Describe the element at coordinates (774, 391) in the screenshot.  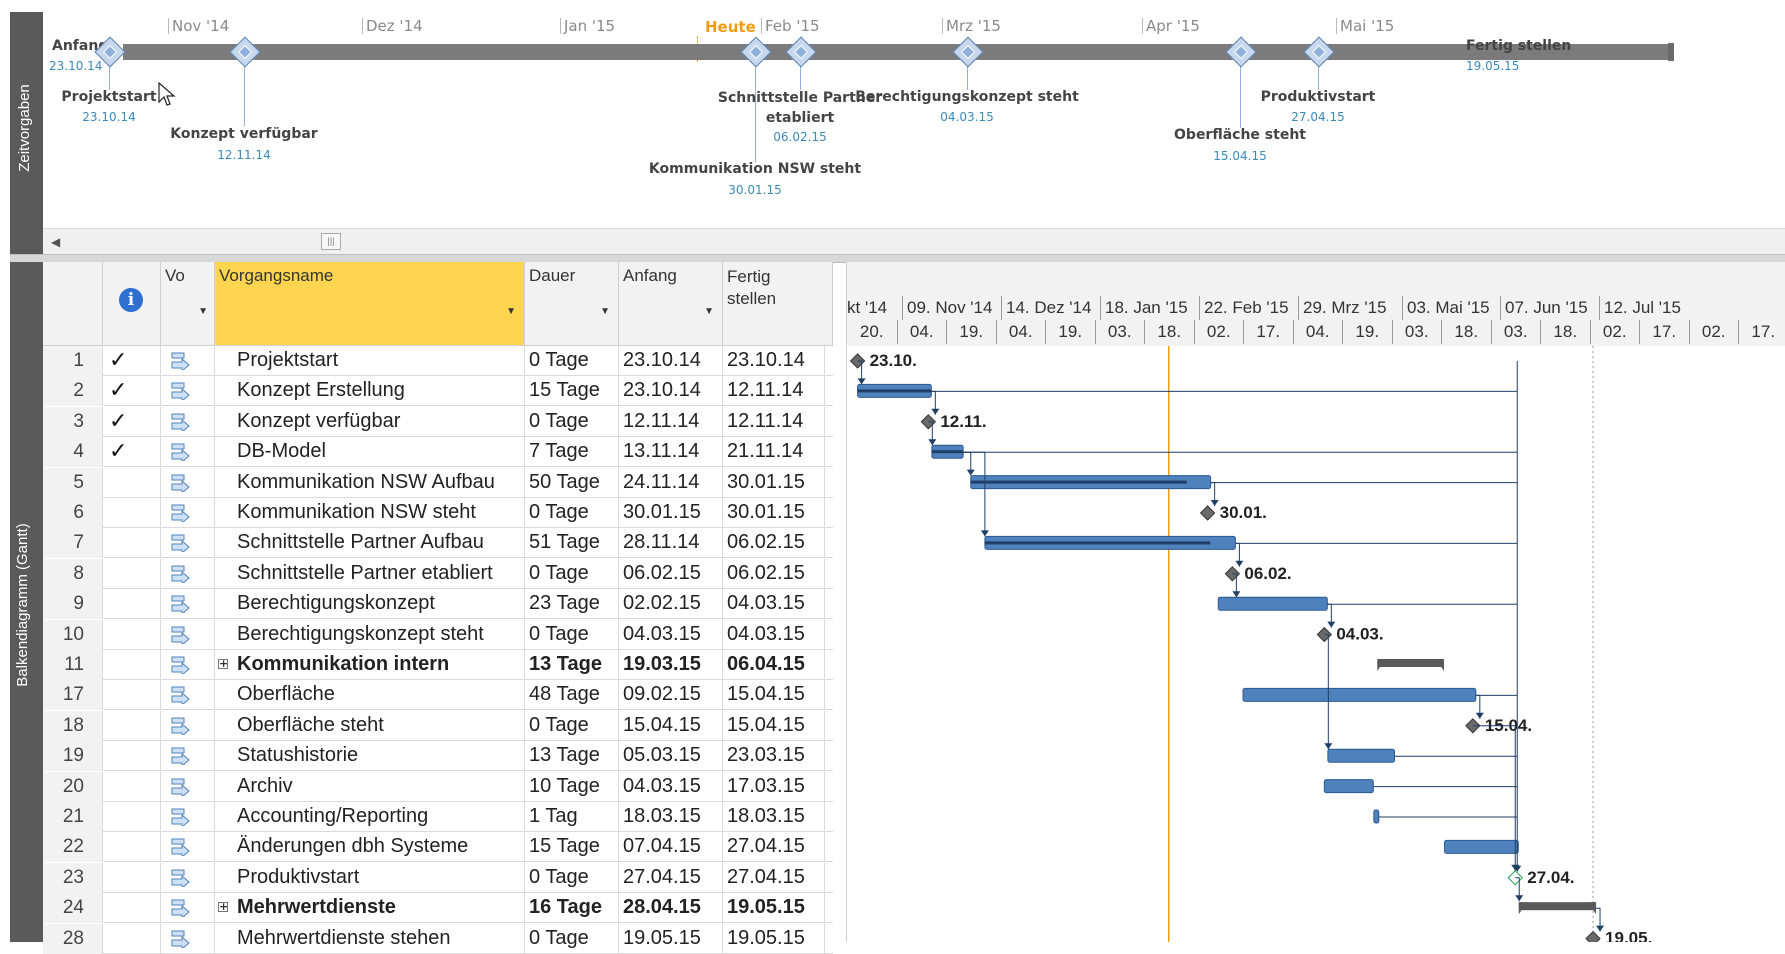
I see `task-finish: 12.11.14` at that location.